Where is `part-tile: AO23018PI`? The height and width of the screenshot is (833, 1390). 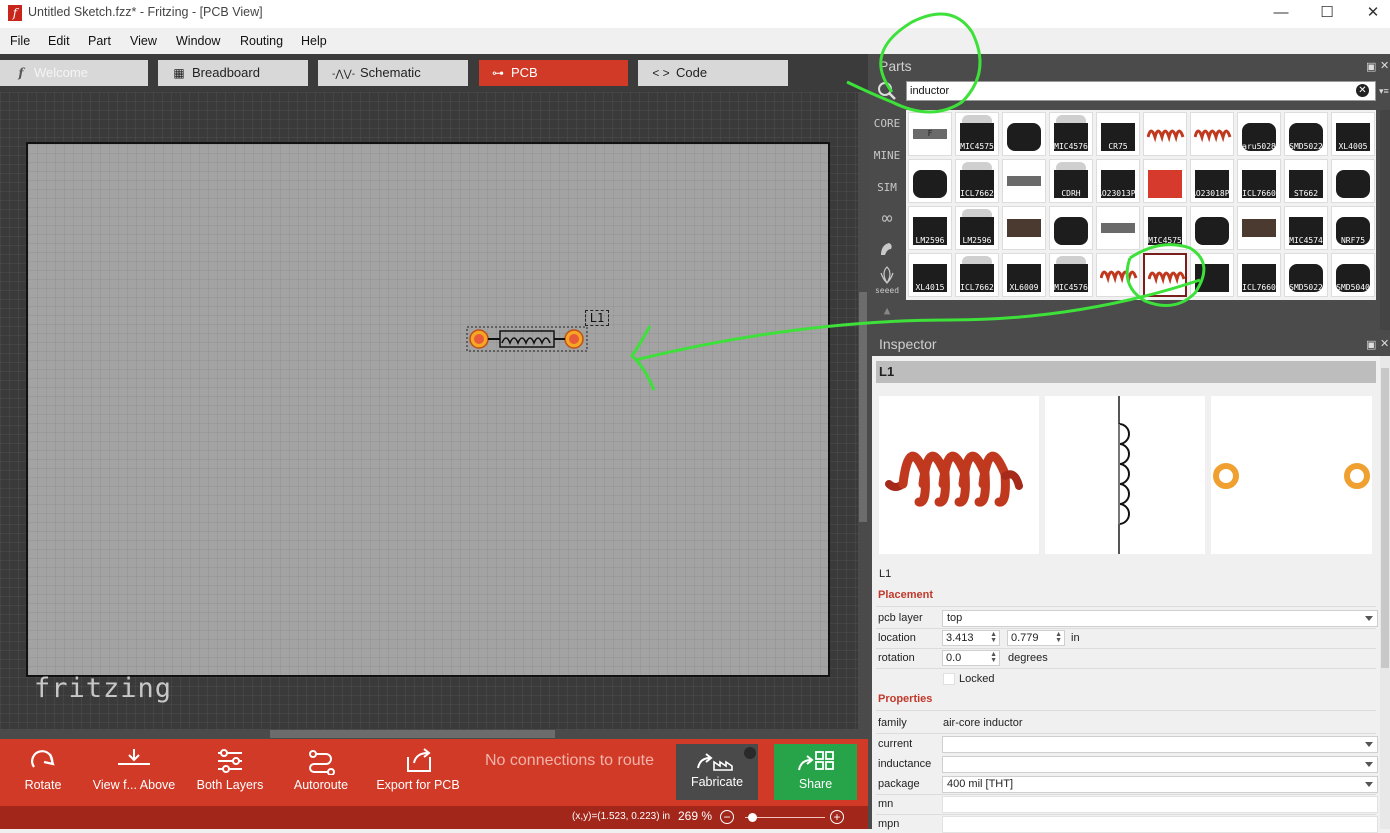 part-tile: AO23018PI is located at coordinates (1212, 181).